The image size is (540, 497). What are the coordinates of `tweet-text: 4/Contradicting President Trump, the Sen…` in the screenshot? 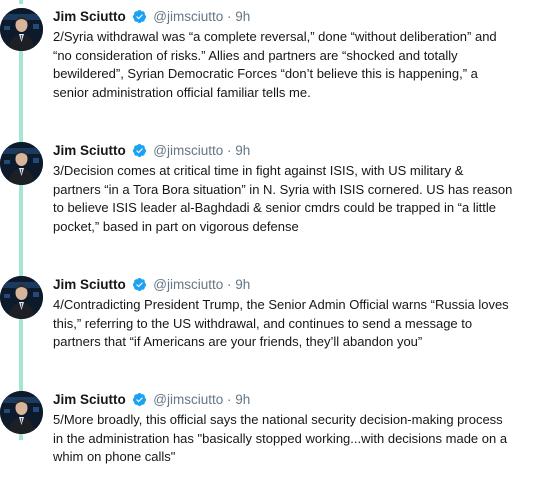 It's located at (281, 323).